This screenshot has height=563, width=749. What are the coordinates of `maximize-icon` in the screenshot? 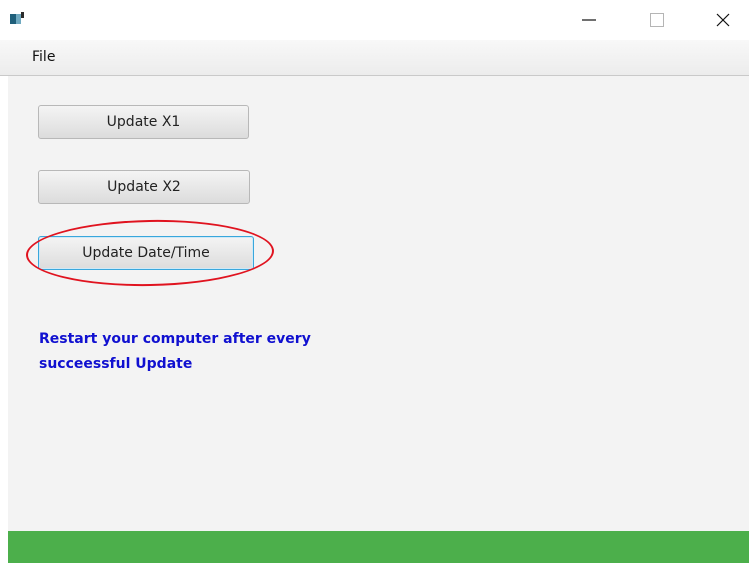 It's located at (657, 20).